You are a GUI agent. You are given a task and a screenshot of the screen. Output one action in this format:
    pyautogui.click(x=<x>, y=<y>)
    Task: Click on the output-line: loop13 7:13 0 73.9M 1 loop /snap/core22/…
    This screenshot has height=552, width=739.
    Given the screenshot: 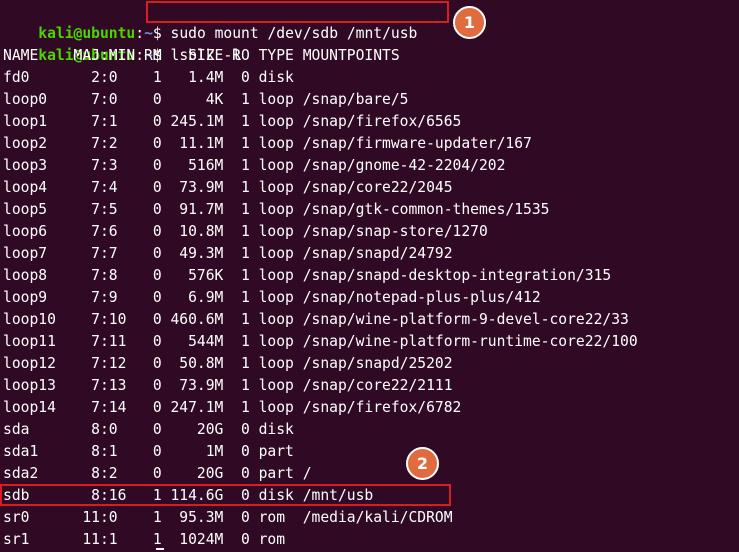 What is the action you would take?
    pyautogui.click(x=228, y=385)
    